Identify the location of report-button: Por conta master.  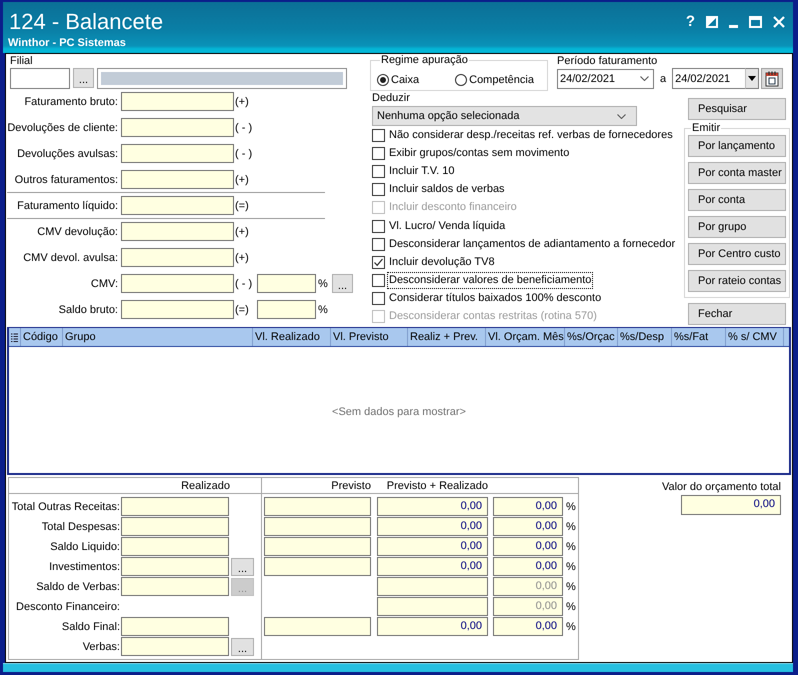
(737, 173).